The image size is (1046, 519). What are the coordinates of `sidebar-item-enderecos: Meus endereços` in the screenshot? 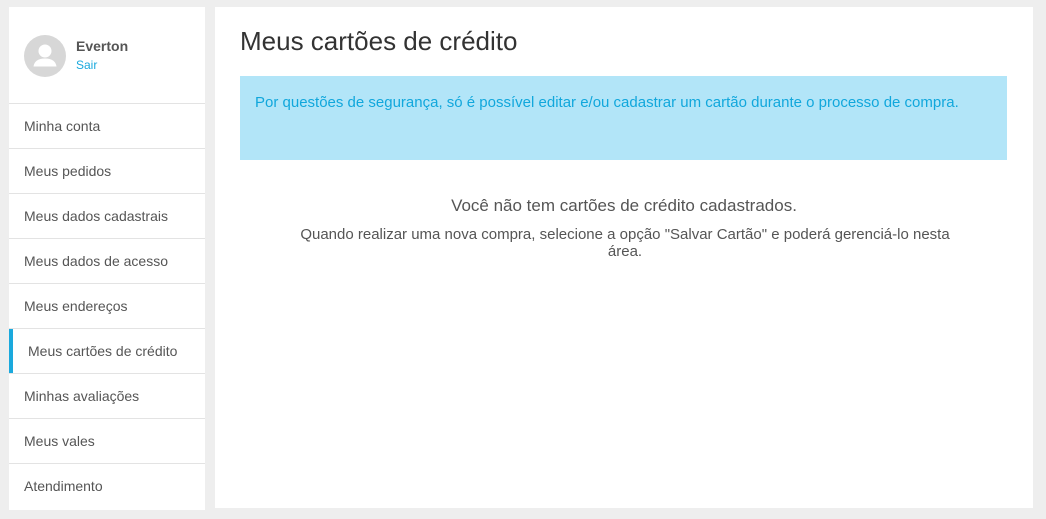 It's located at (107, 306).